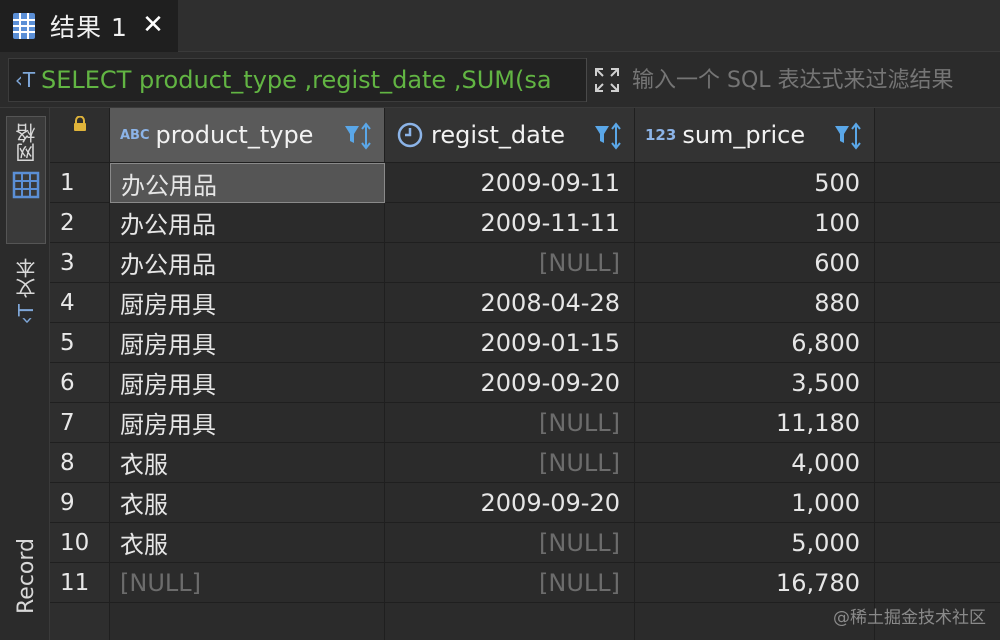  Describe the element at coordinates (661, 135) in the screenshot. I see `number-type-icon: 123` at that location.